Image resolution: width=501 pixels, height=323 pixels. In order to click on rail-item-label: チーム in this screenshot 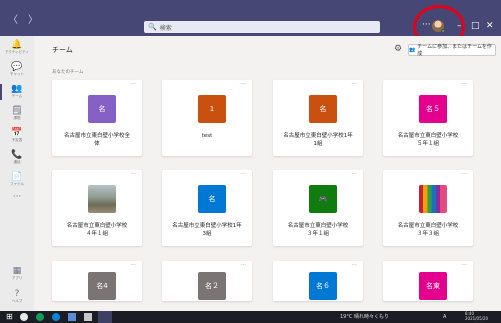, I will do `click(17, 96)`.